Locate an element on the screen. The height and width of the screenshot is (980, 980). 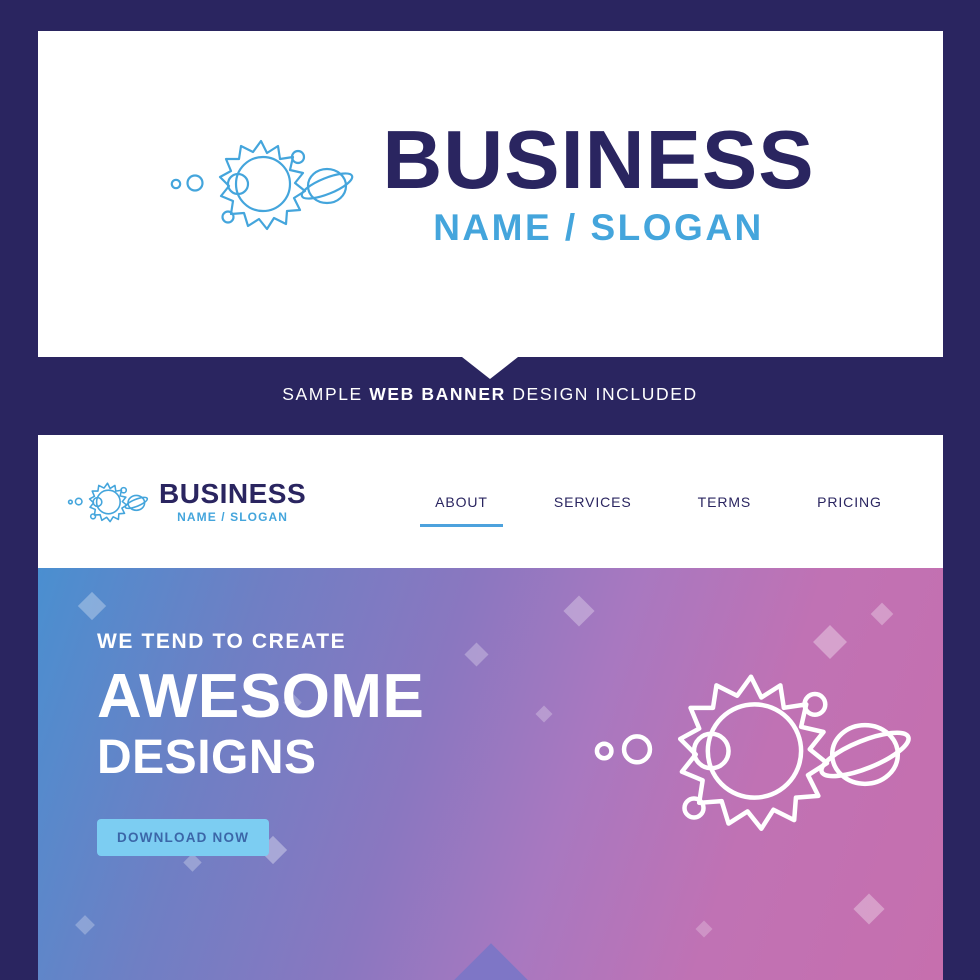
download-now-button: DOWNLOAD NOW is located at coordinates (183, 837).